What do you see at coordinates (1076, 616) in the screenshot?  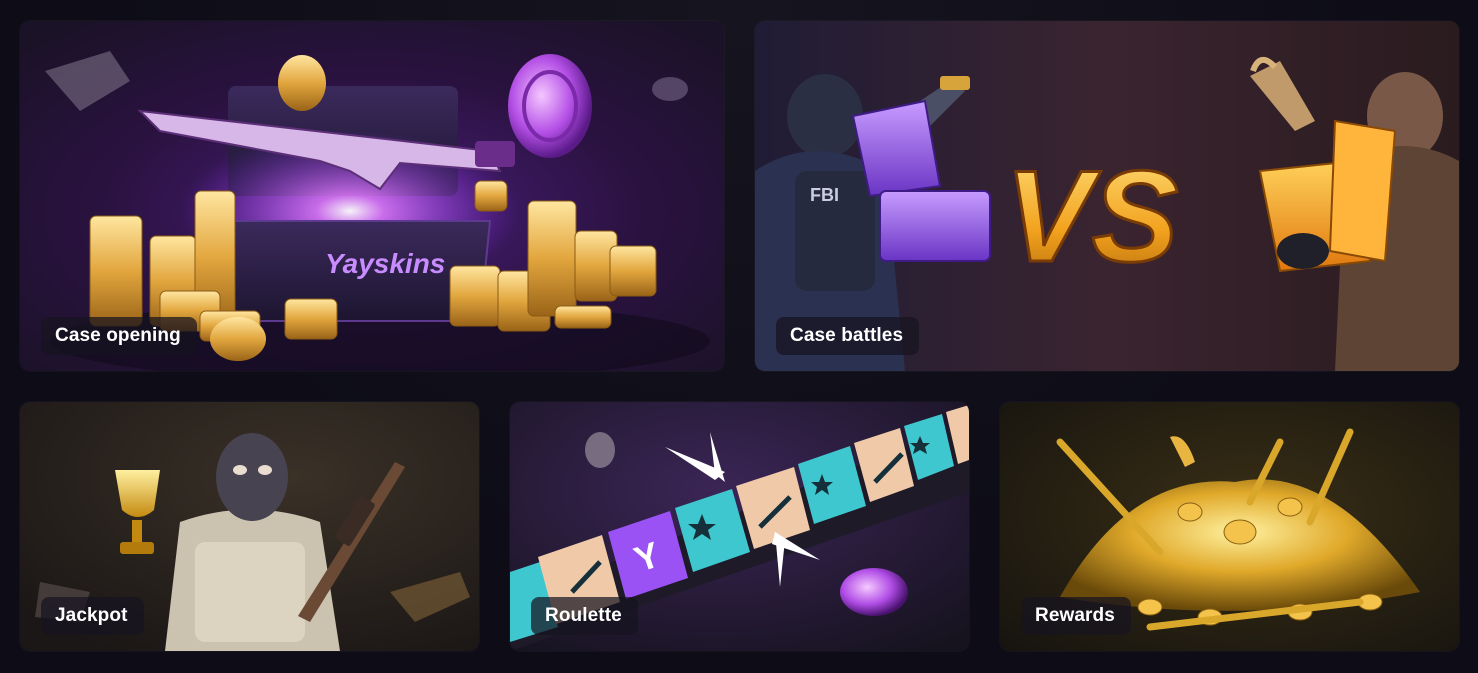 I see `rewards-label: Rewards` at bounding box center [1076, 616].